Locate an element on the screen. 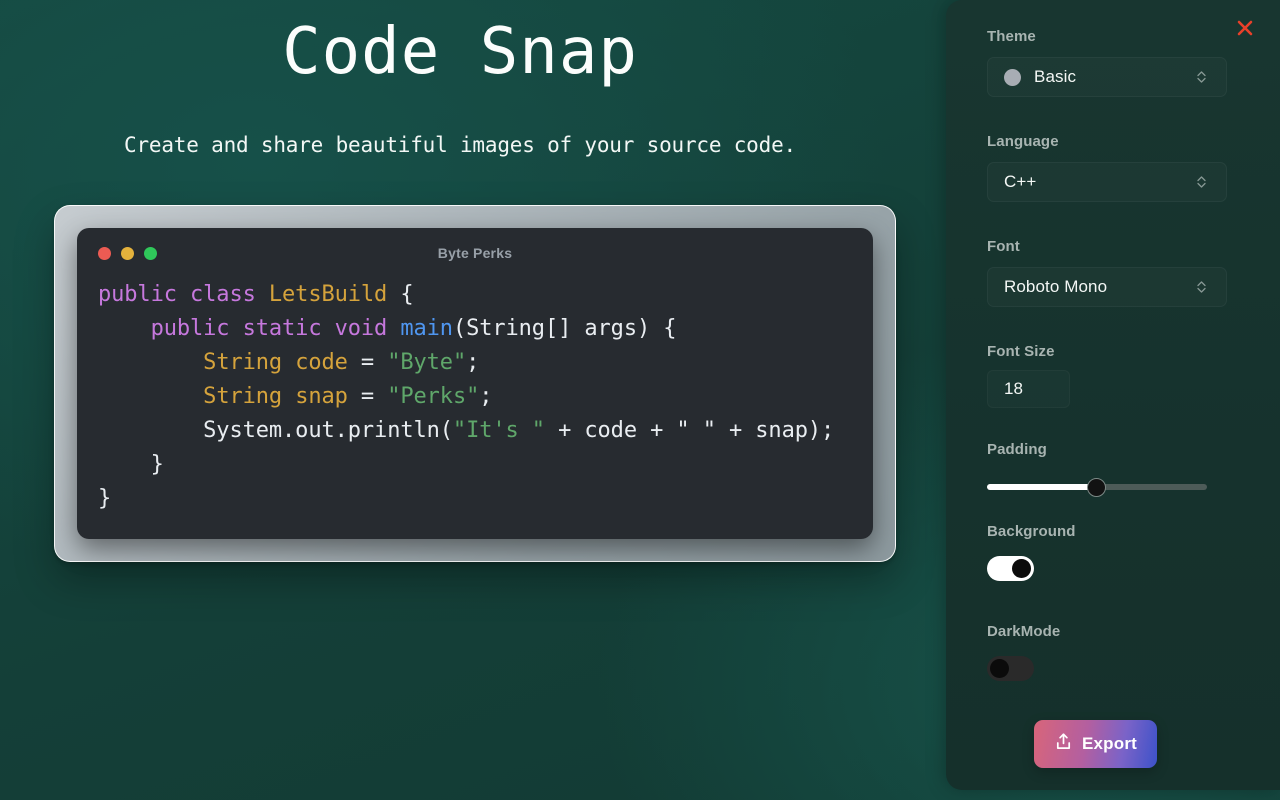  code-token-plain: { is located at coordinates (400, 294).